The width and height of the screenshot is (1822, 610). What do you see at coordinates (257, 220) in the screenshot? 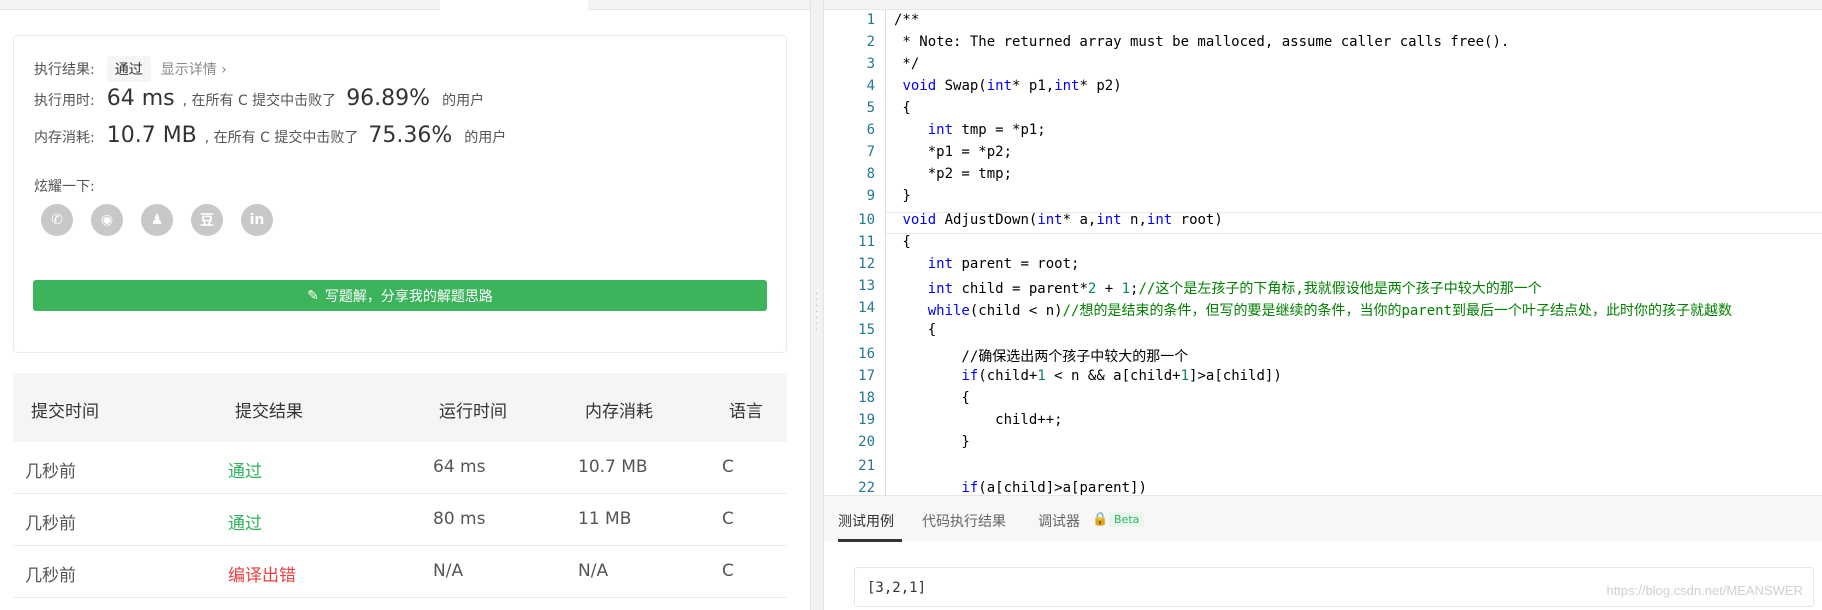
I see `linkedin-icon: in` at bounding box center [257, 220].